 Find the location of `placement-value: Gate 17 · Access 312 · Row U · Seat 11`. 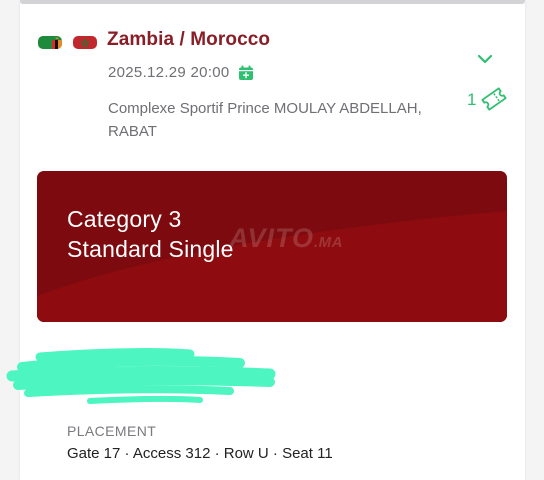

placement-value: Gate 17 · Access 312 · Row U · Seat 11 is located at coordinates (200, 453).